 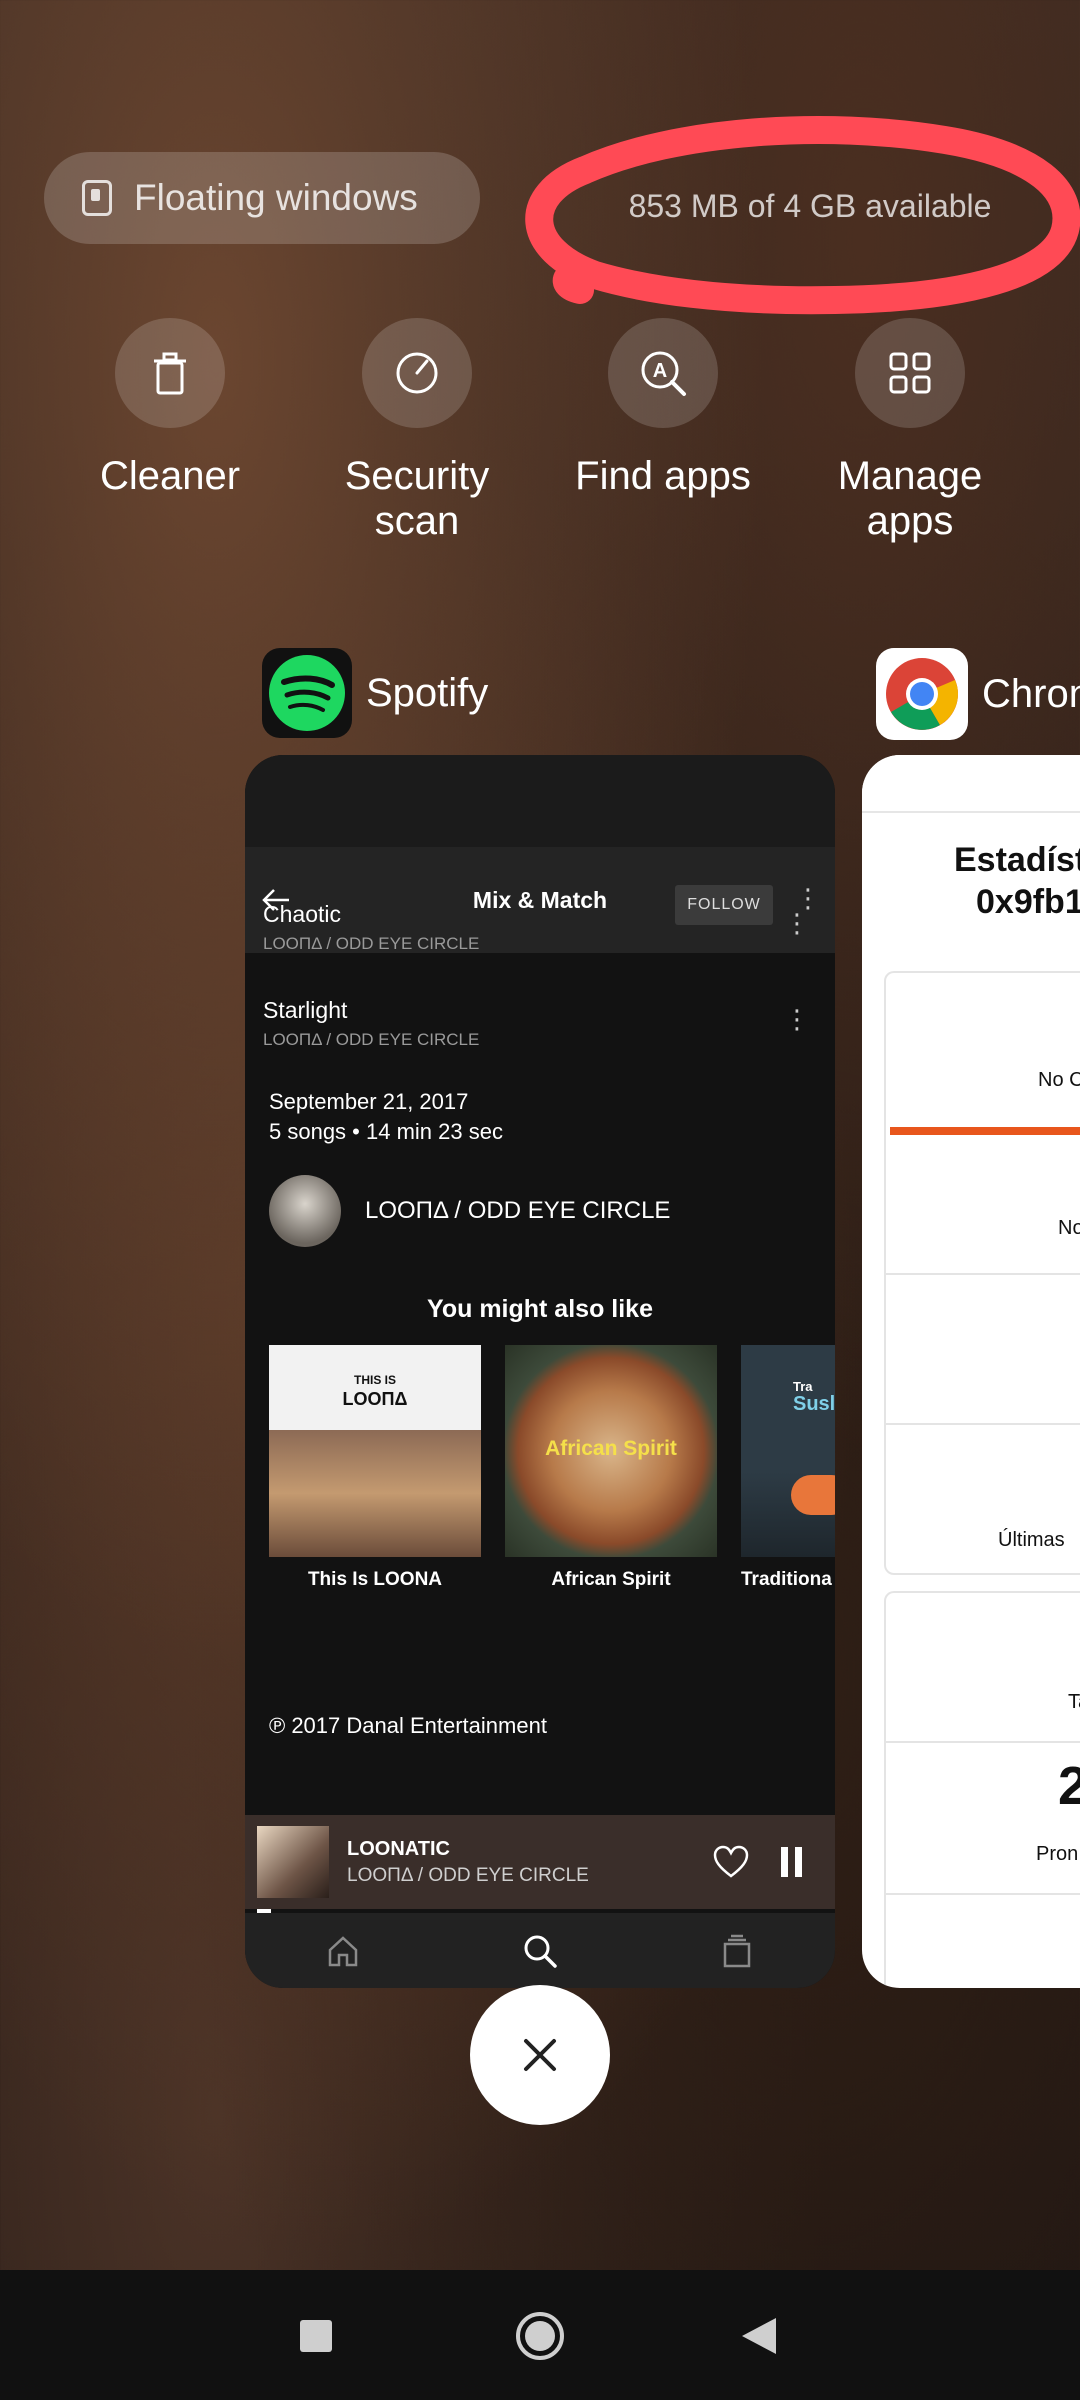 I want to click on grid-icon, so click(x=910, y=373).